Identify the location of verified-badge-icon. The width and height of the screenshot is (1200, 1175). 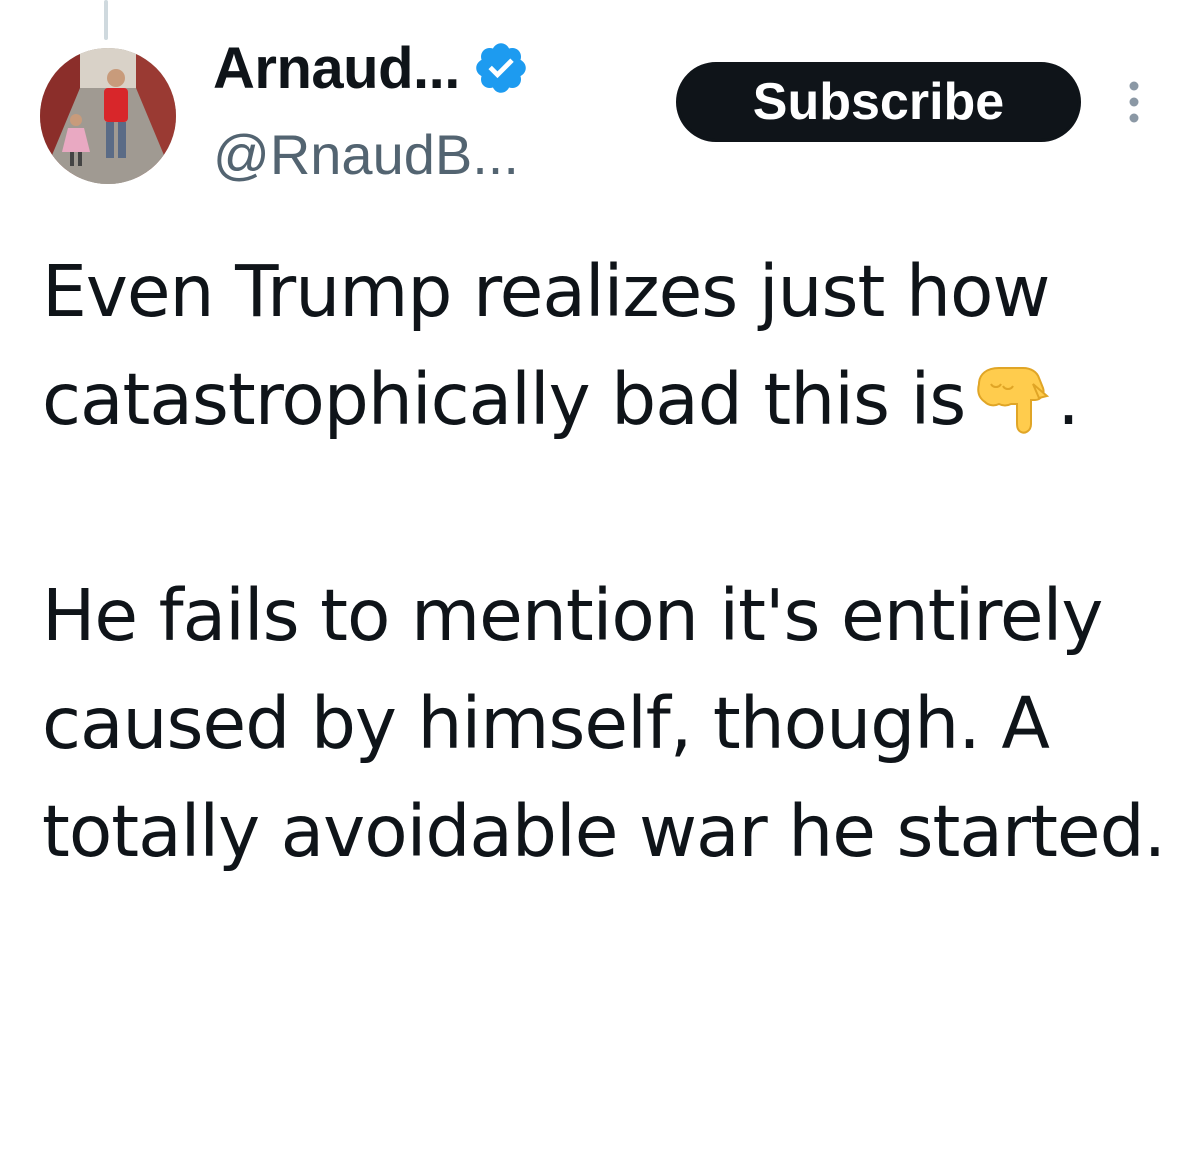
(501, 68).